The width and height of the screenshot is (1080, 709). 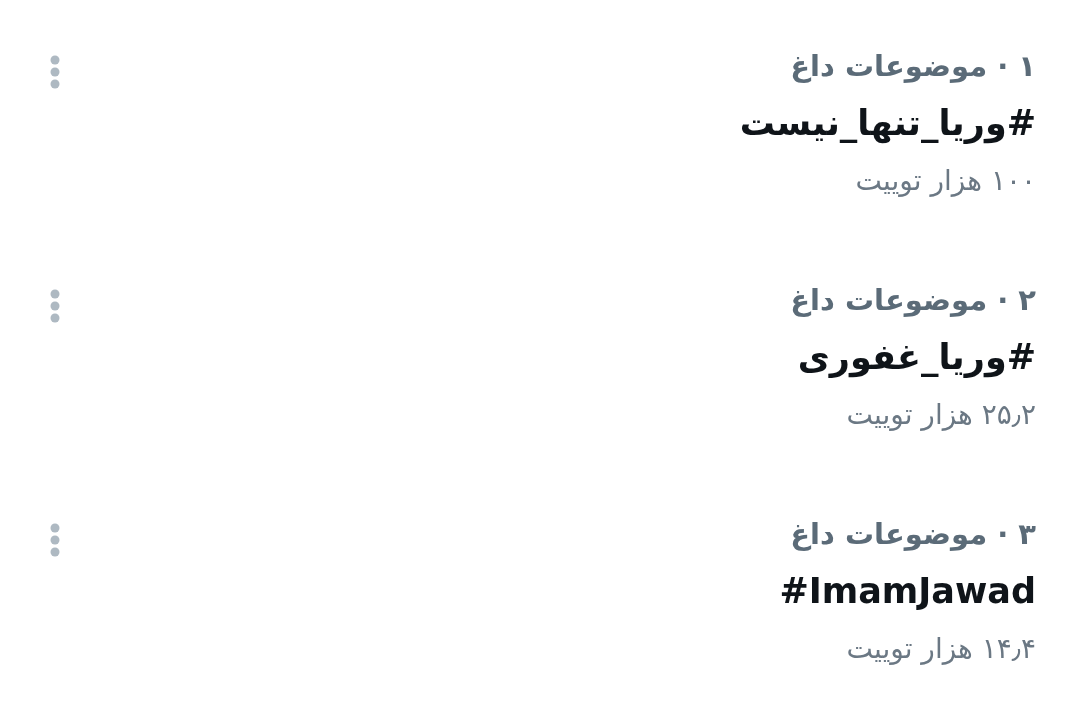 I want to click on trend-context: ۲ · موضوعات داغ, so click(x=913, y=300).